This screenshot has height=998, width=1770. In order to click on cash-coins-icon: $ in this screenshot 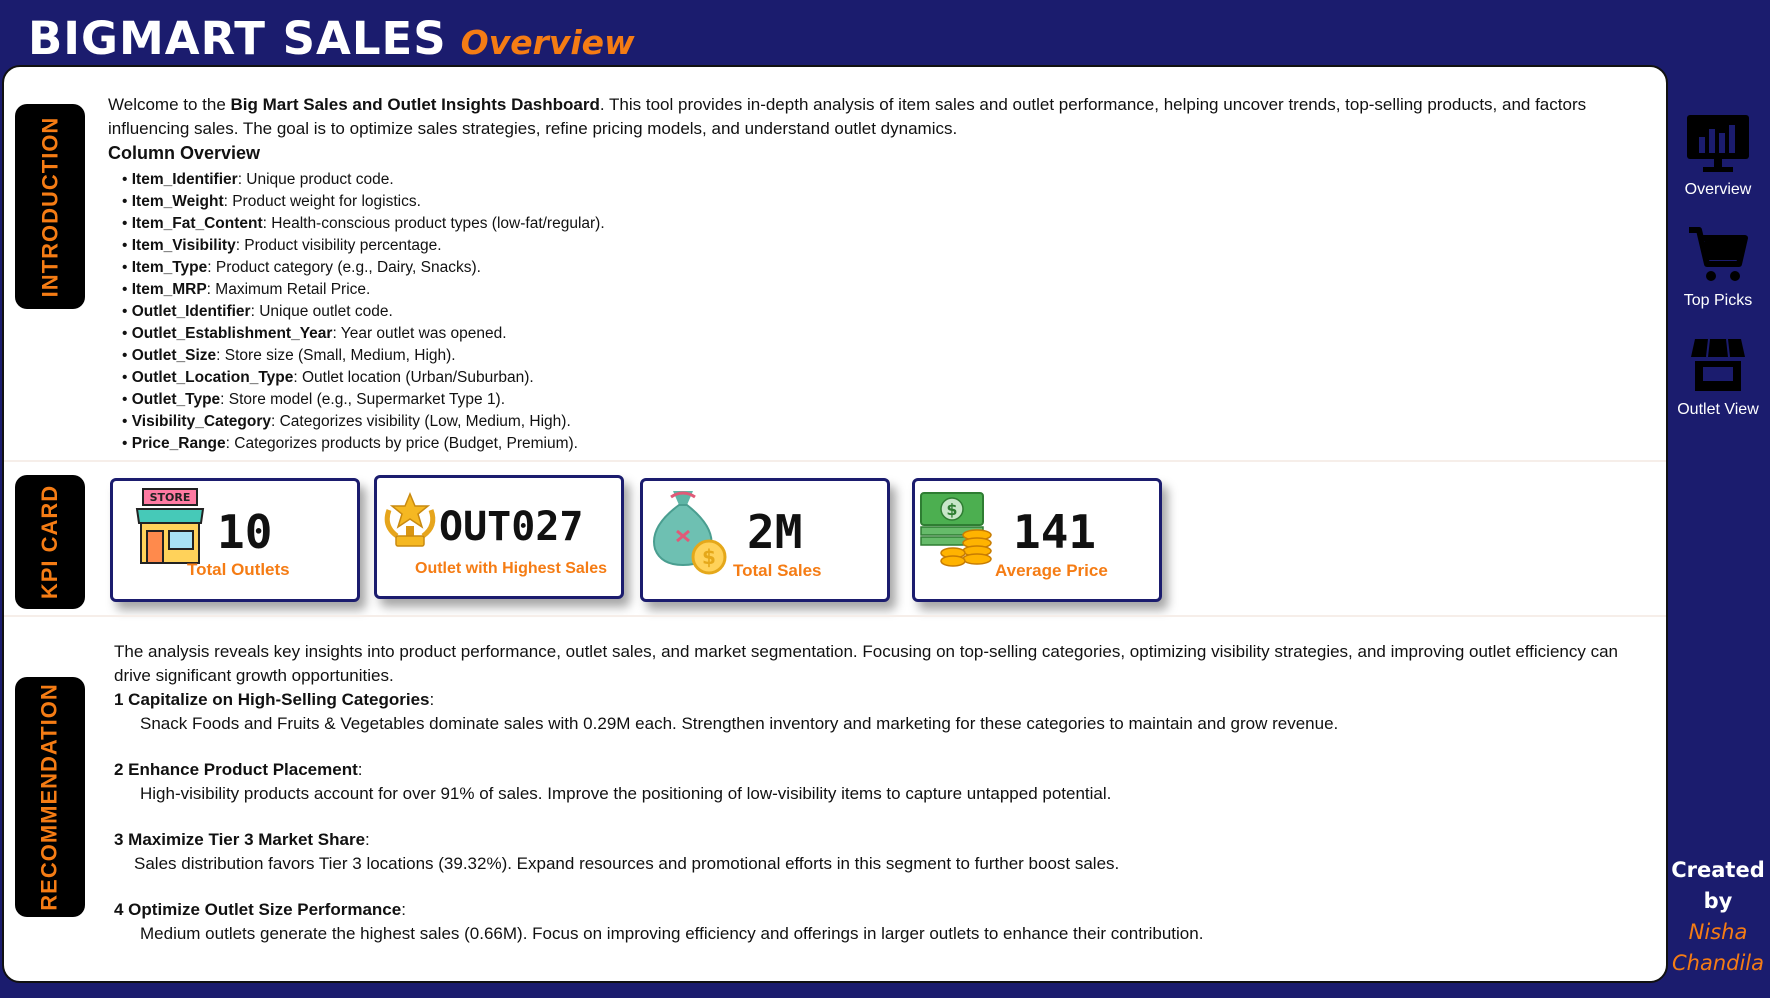, I will do `click(956, 529)`.